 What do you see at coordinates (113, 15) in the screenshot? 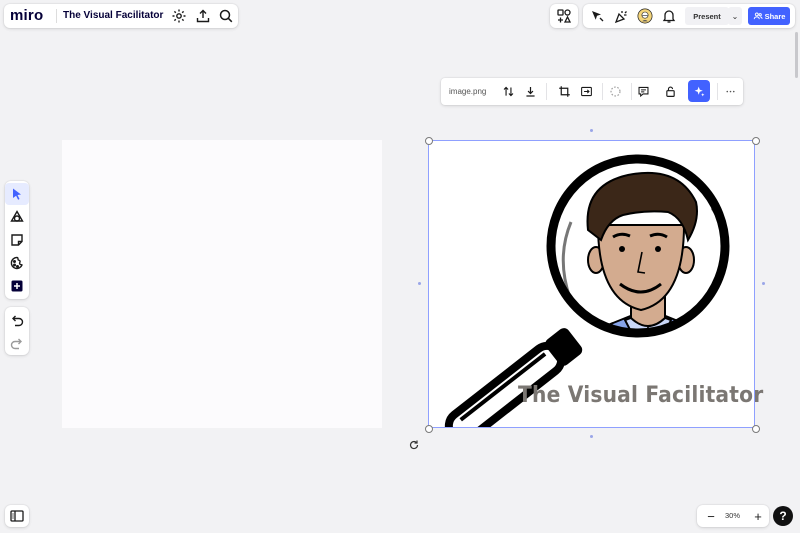
I see `board-title: The Visual Facilitator` at bounding box center [113, 15].